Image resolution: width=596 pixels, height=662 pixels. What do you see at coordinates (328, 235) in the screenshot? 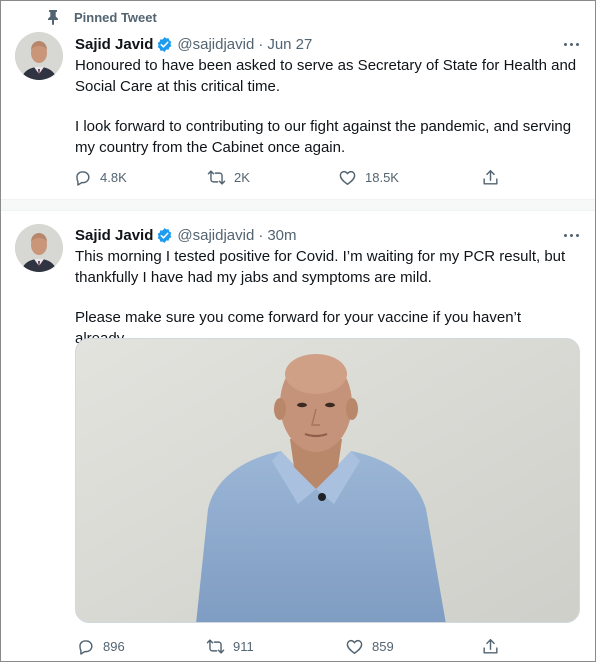
I see `tweet-header: Sajid Javid @sajidjavid · 30m` at bounding box center [328, 235].